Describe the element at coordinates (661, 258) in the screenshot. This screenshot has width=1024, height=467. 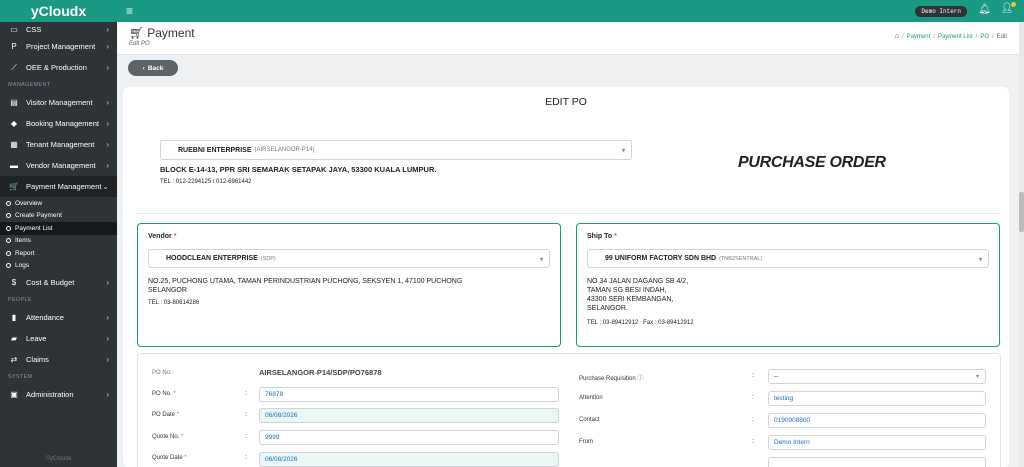
I see `ship-to-name: 99 UNIFORM FACTORY SDN BHD` at that location.